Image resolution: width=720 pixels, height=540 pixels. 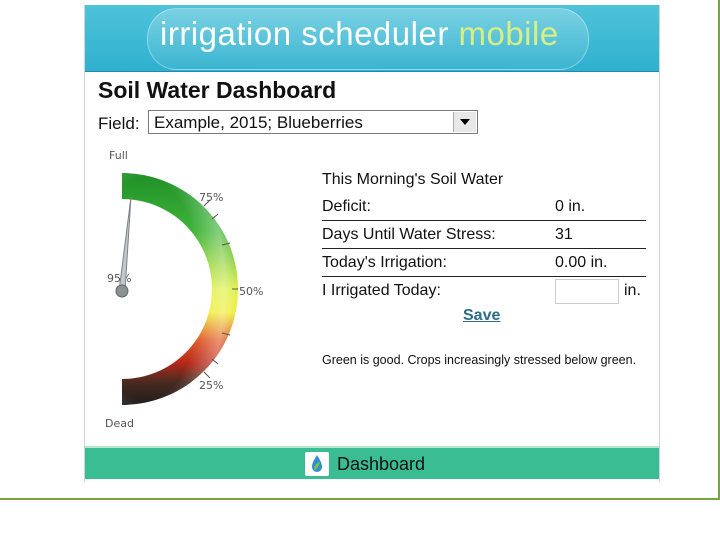 I want to click on days-until-stress-value: 31, so click(x=564, y=234).